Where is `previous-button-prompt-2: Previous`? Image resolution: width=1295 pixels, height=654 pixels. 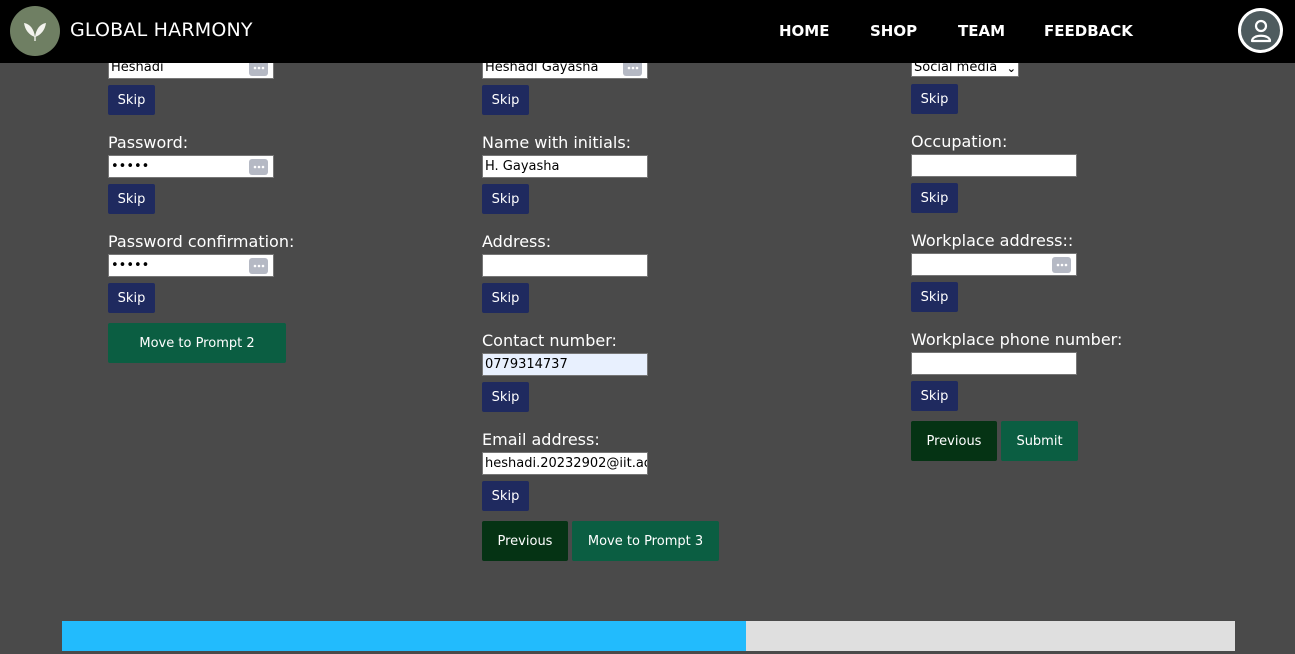
previous-button-prompt-2: Previous is located at coordinates (525, 541).